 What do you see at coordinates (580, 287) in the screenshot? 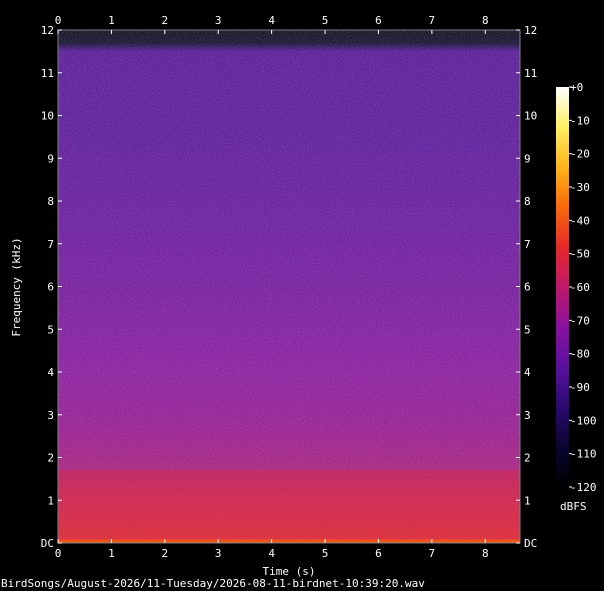
I see `colorbar-tick-label: -60` at bounding box center [580, 287].